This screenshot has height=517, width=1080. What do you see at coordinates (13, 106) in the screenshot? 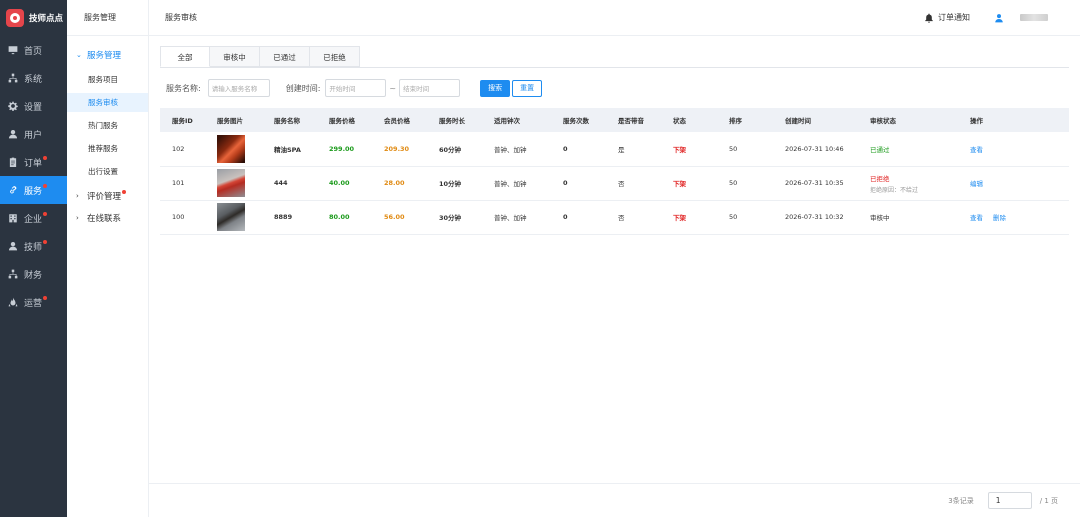
I see `gear-icon` at bounding box center [13, 106].